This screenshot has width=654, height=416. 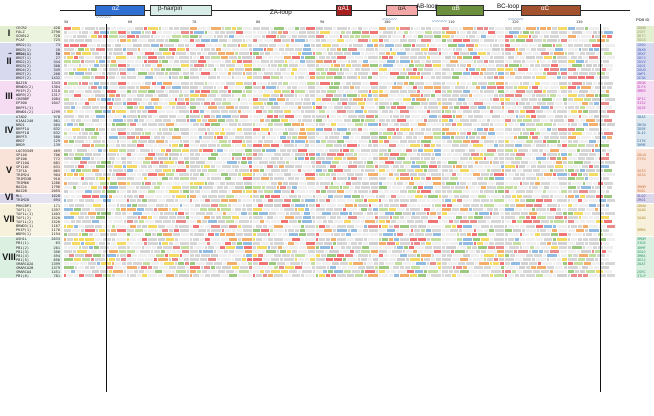 What do you see at coordinates (55, 234) in the screenshot?
I see `residue-start: 1194` at bounding box center [55, 234].